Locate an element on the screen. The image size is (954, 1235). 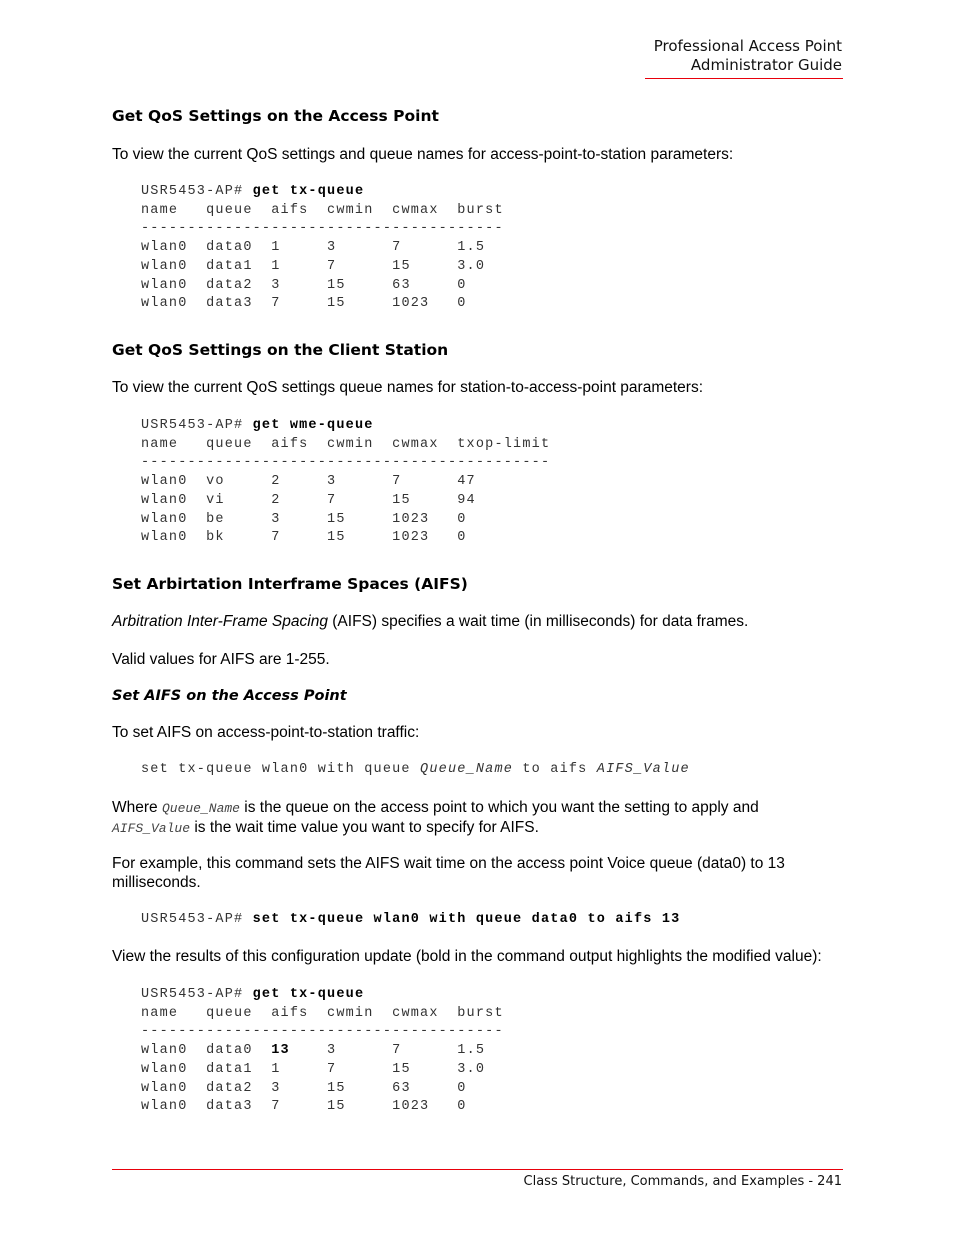
table-cell: 47 is located at coordinates (466, 482).